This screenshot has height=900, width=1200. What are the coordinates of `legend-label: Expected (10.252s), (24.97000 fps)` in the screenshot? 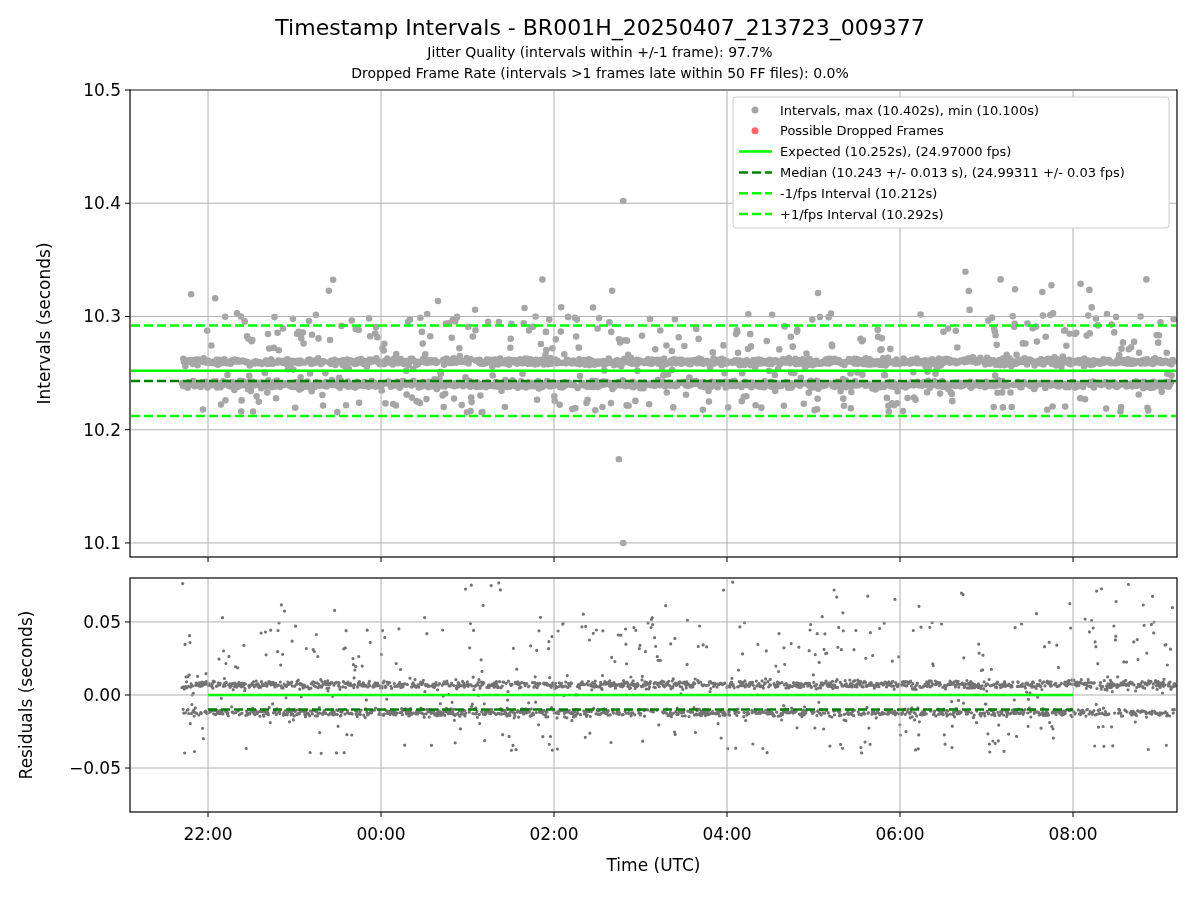 It's located at (896, 152).